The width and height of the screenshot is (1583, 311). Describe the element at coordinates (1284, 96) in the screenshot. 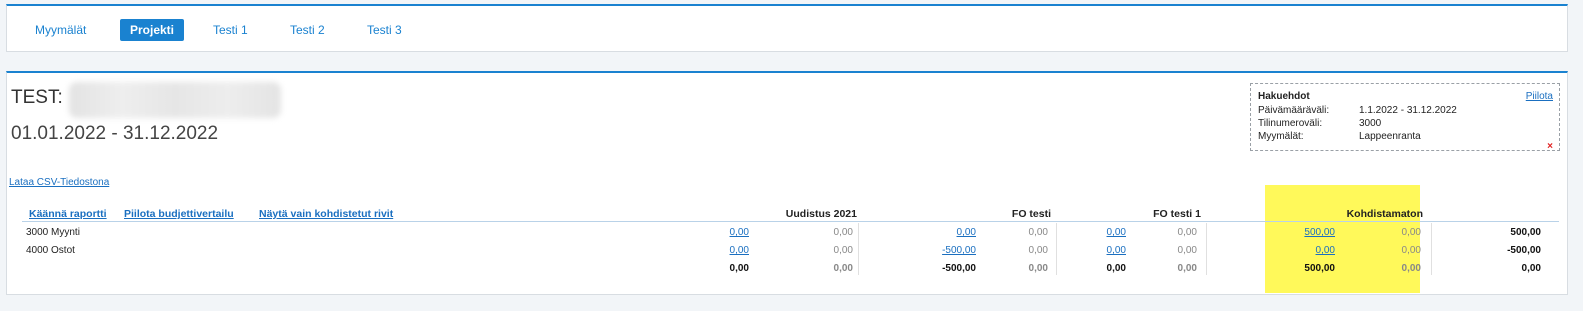

I see `criteria-title: Hakuehdot` at that location.